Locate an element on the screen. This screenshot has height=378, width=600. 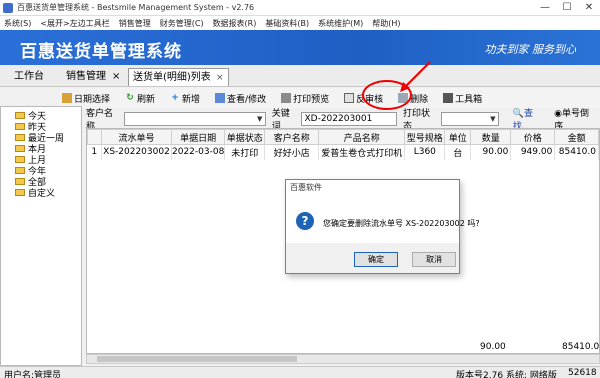
menu-finance: 财务管理(C) is located at coordinates (182, 23).